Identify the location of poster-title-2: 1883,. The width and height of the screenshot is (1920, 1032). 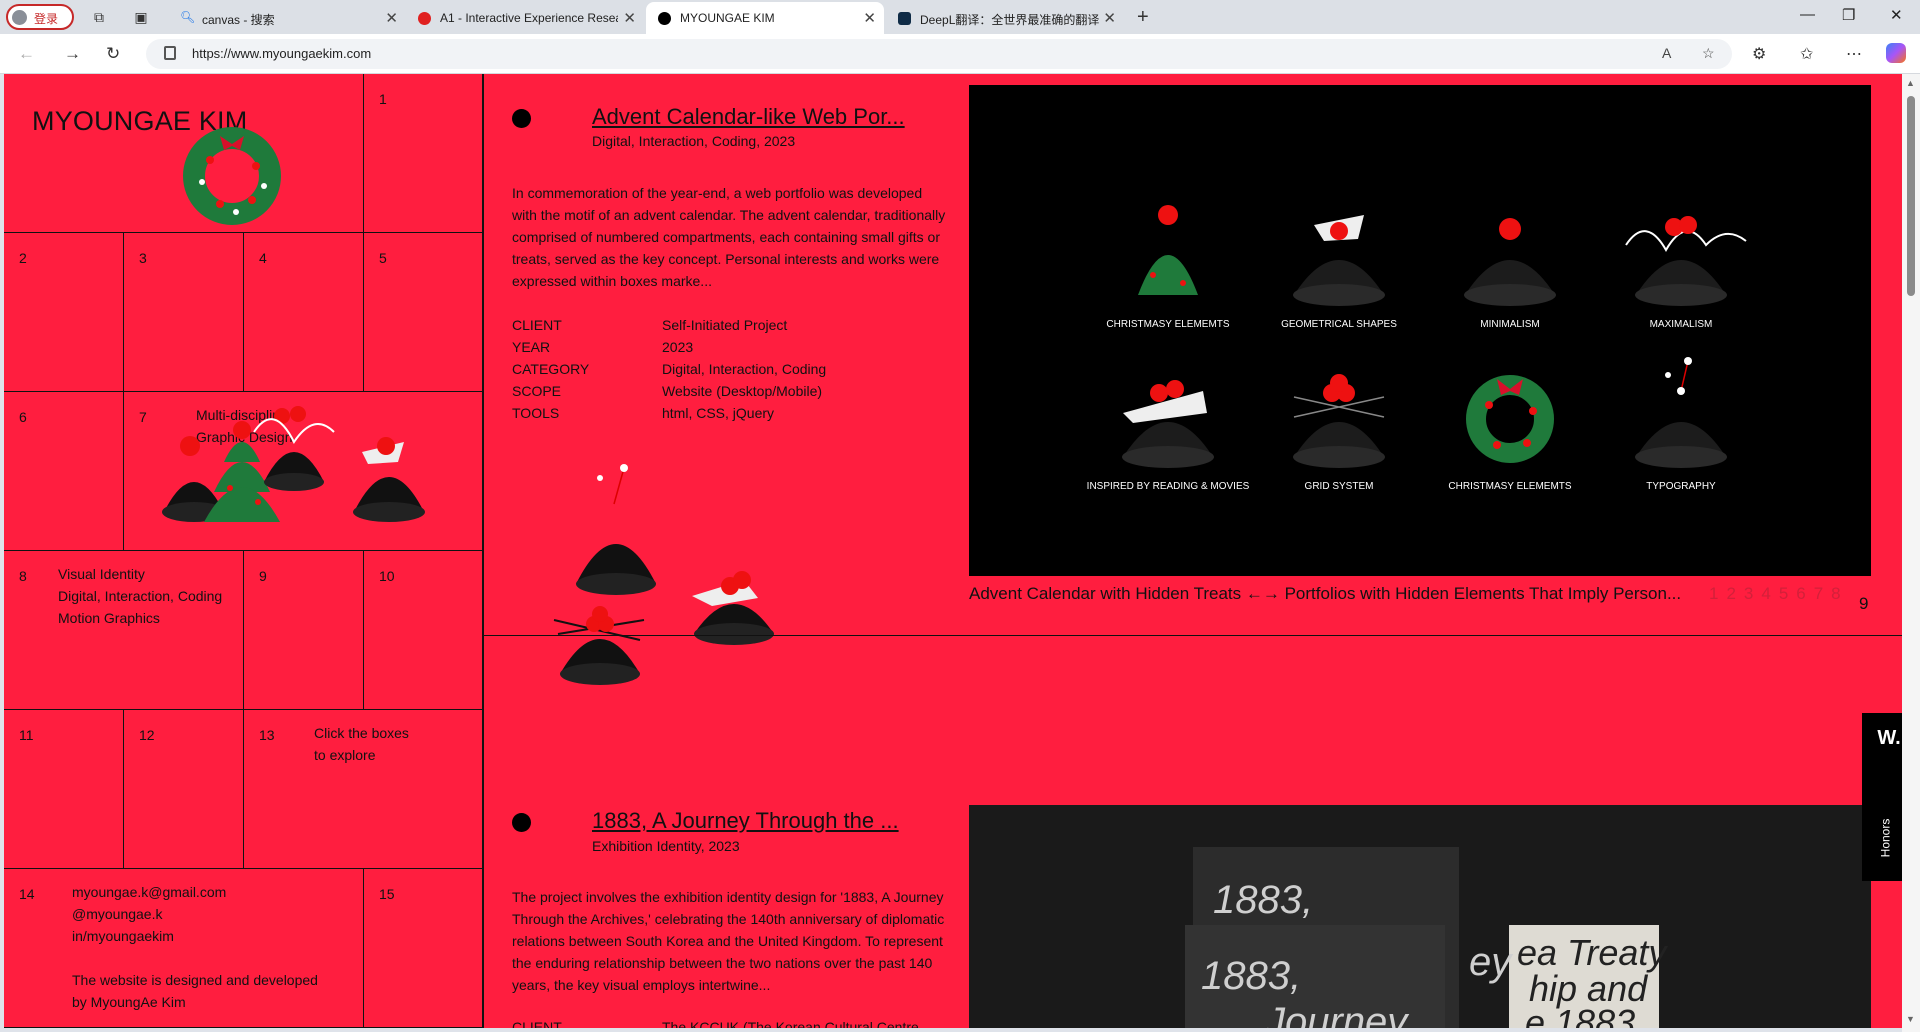
(1251, 976).